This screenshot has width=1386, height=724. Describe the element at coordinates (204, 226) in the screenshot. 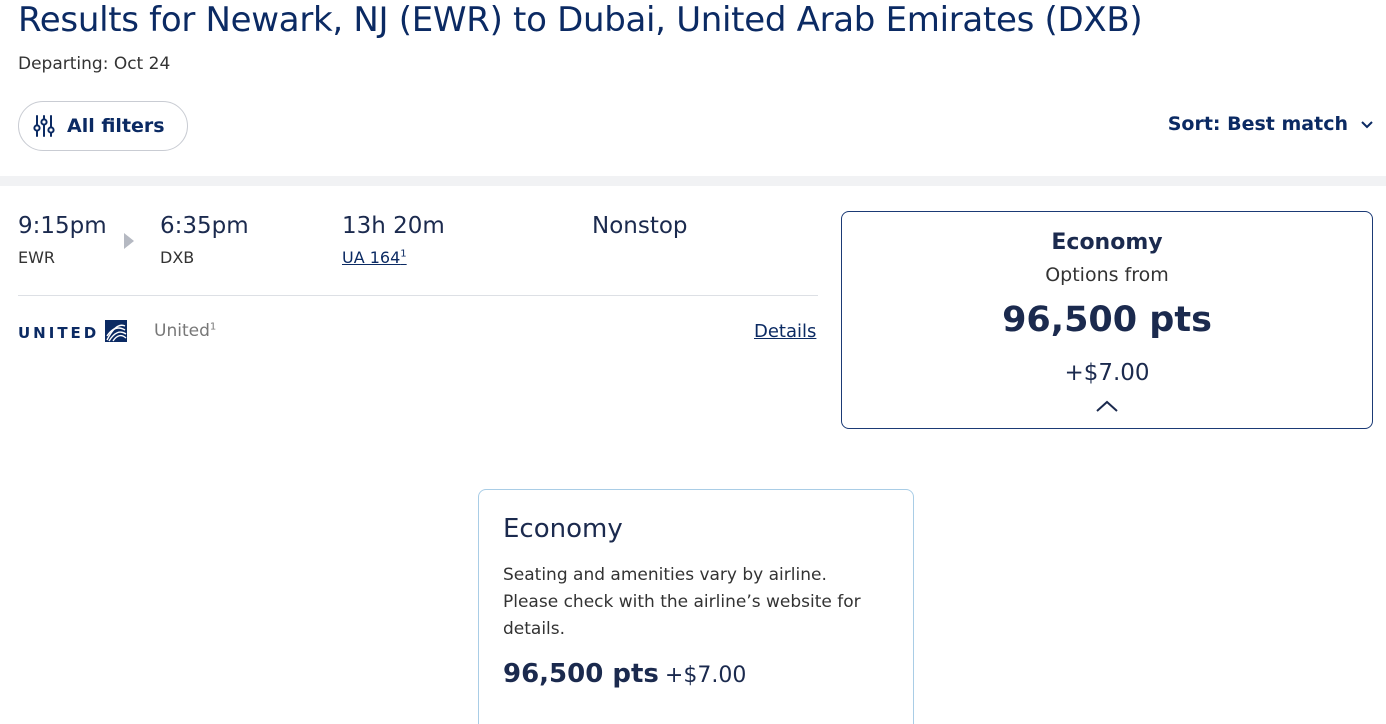

I see `arrive-time: 6:35pm` at that location.